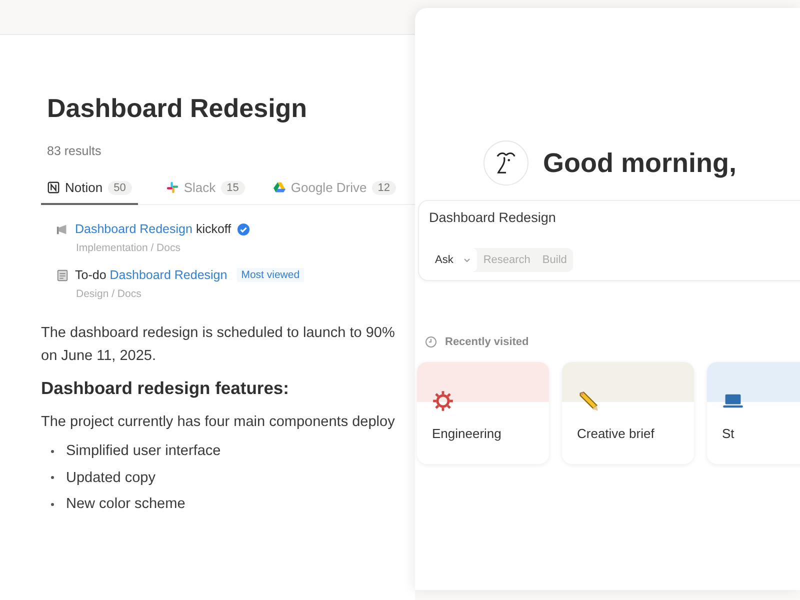  I want to click on result-count: 83 results, so click(74, 151).